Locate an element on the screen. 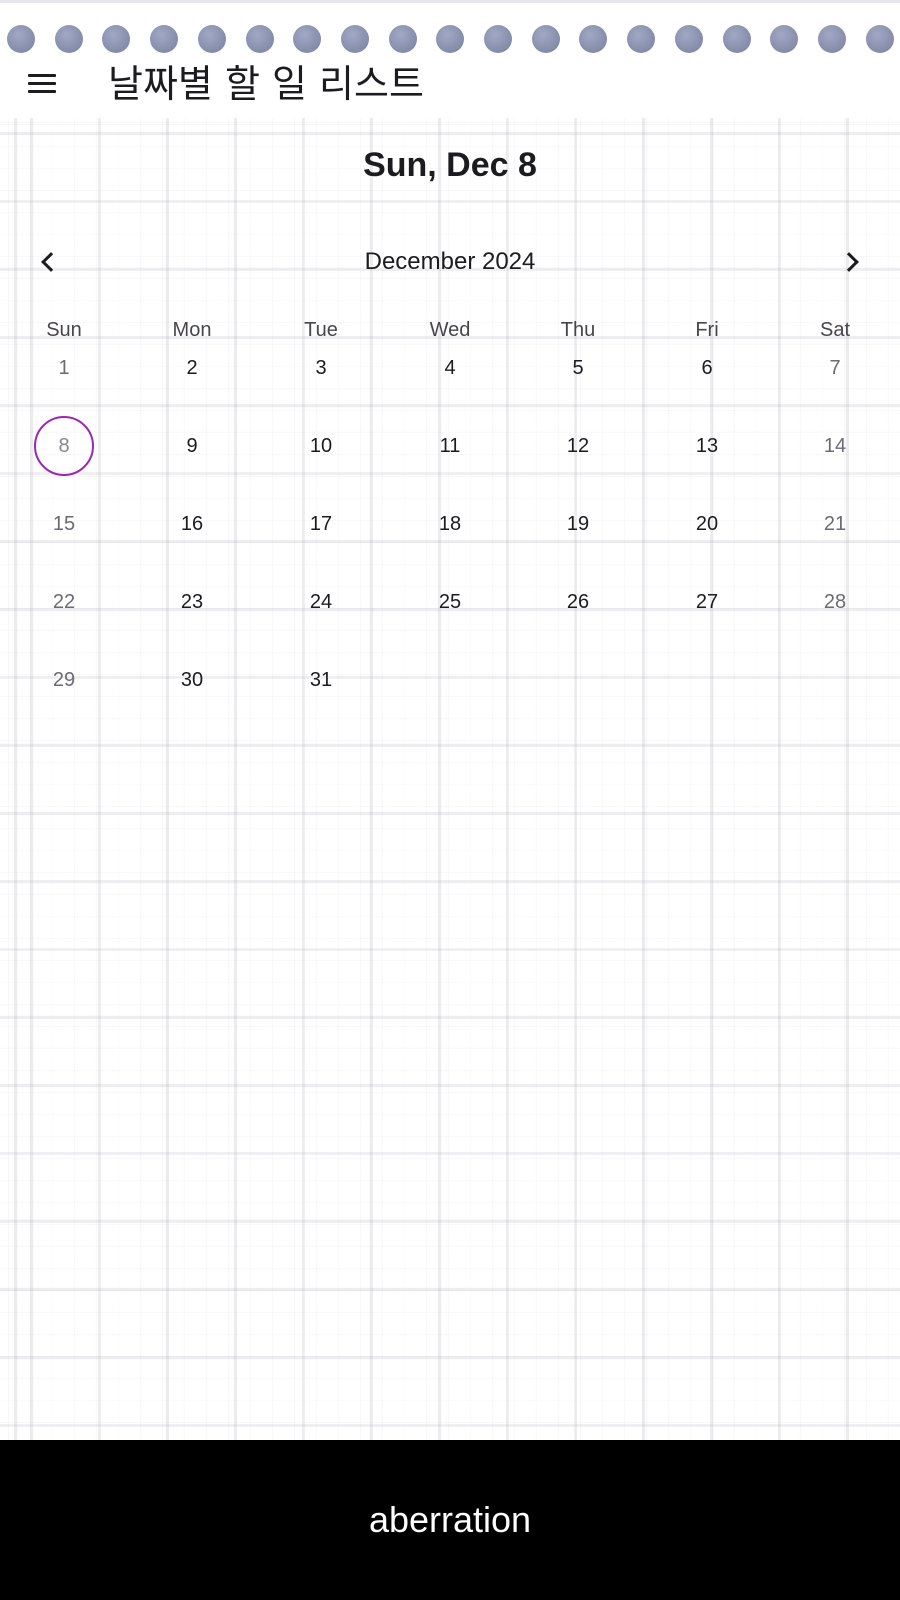 This screenshot has width=900, height=1600. menu-button is located at coordinates (42, 84).